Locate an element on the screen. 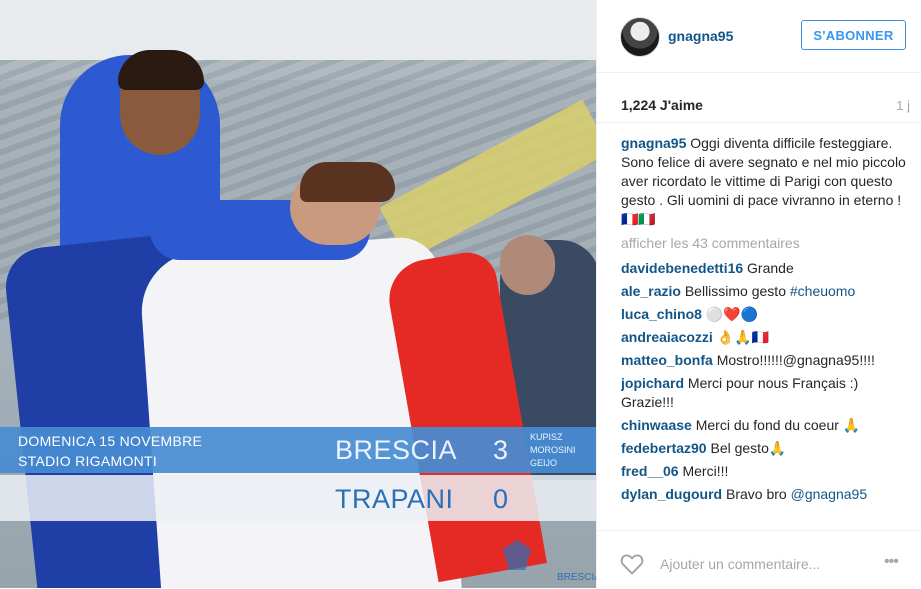  comment-input is located at coordinates (765, 564).